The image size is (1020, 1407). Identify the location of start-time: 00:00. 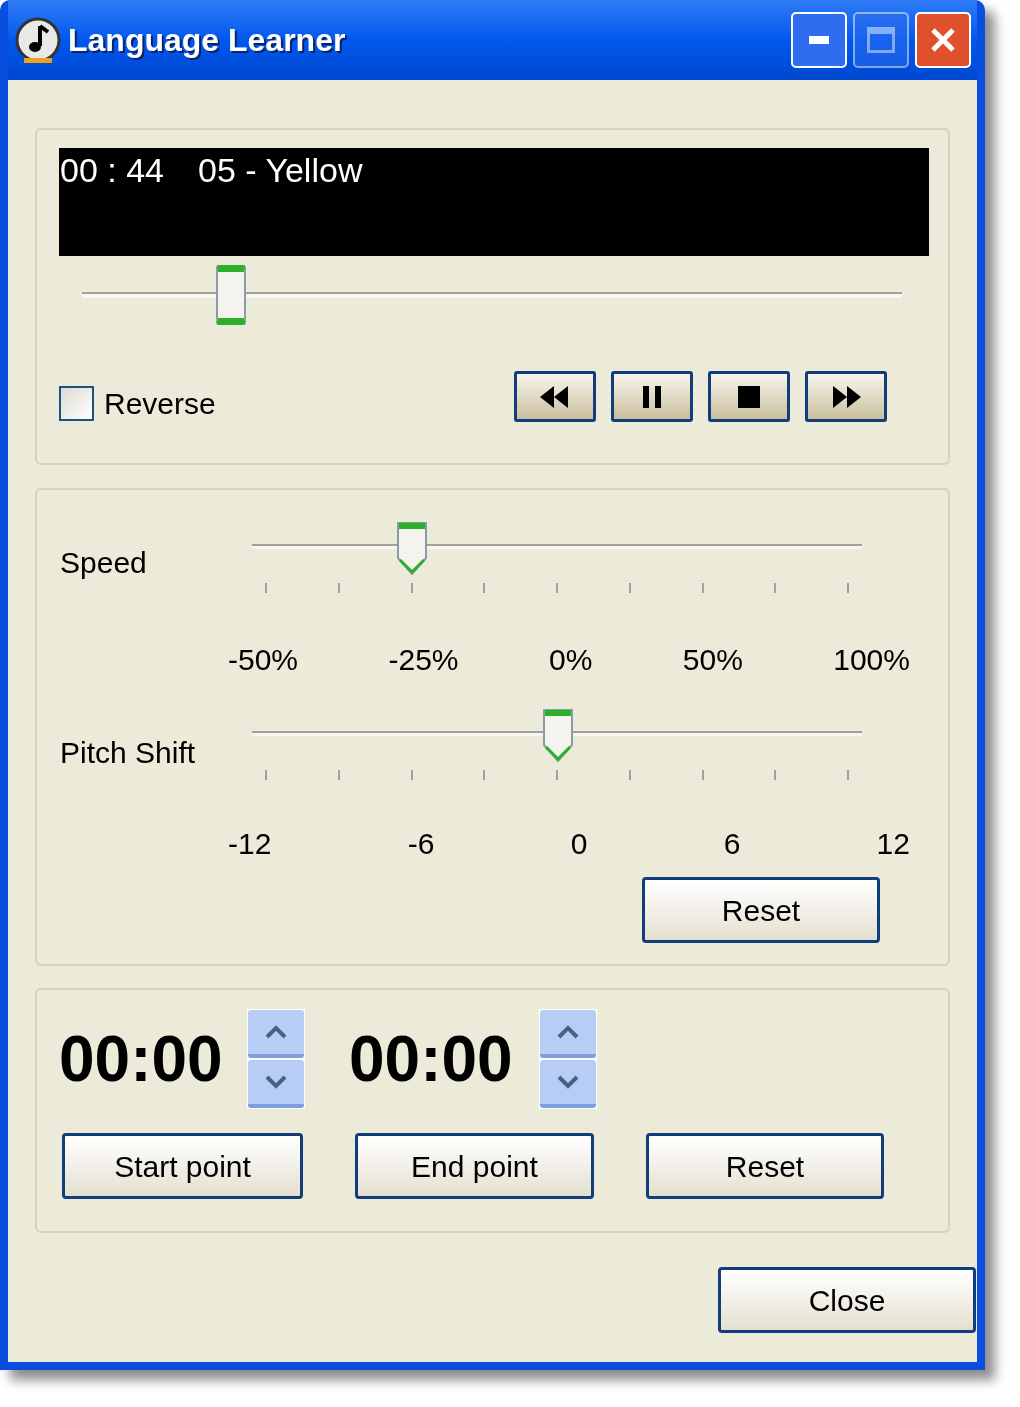
(141, 1059).